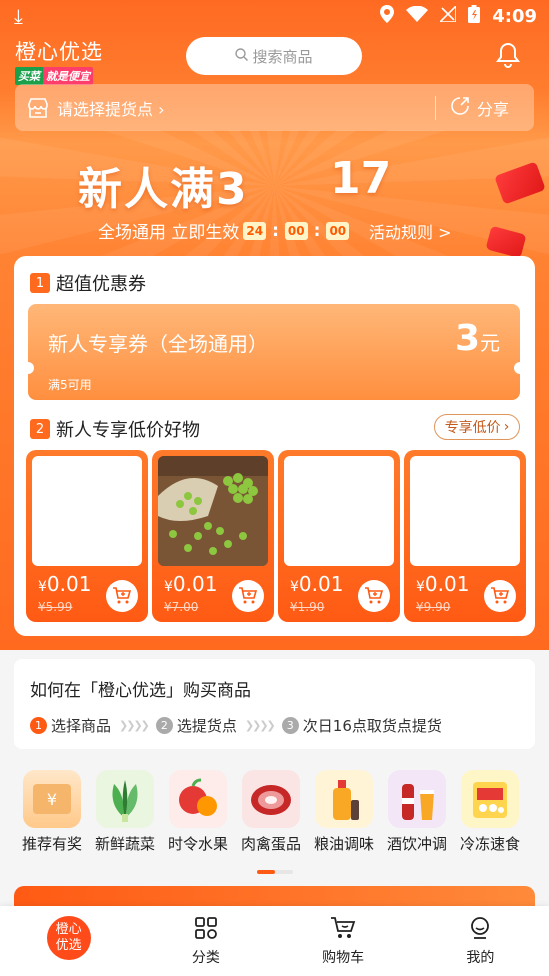 This screenshot has height=976, width=549. I want to click on category-meat-eggs: 肉禽蛋品, so click(271, 812).